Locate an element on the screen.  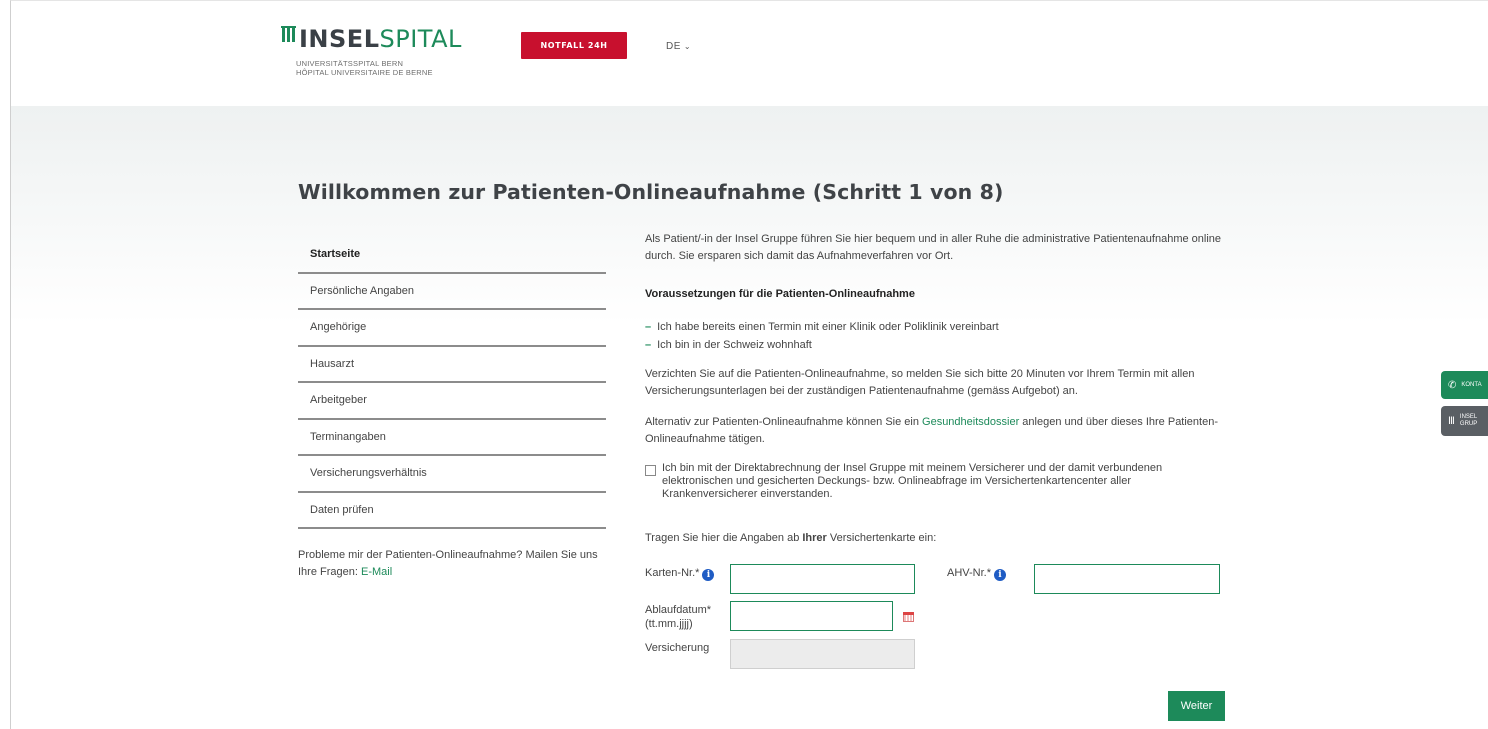
contact-side-tab: ✆ KONTA is located at coordinates (1464, 385).